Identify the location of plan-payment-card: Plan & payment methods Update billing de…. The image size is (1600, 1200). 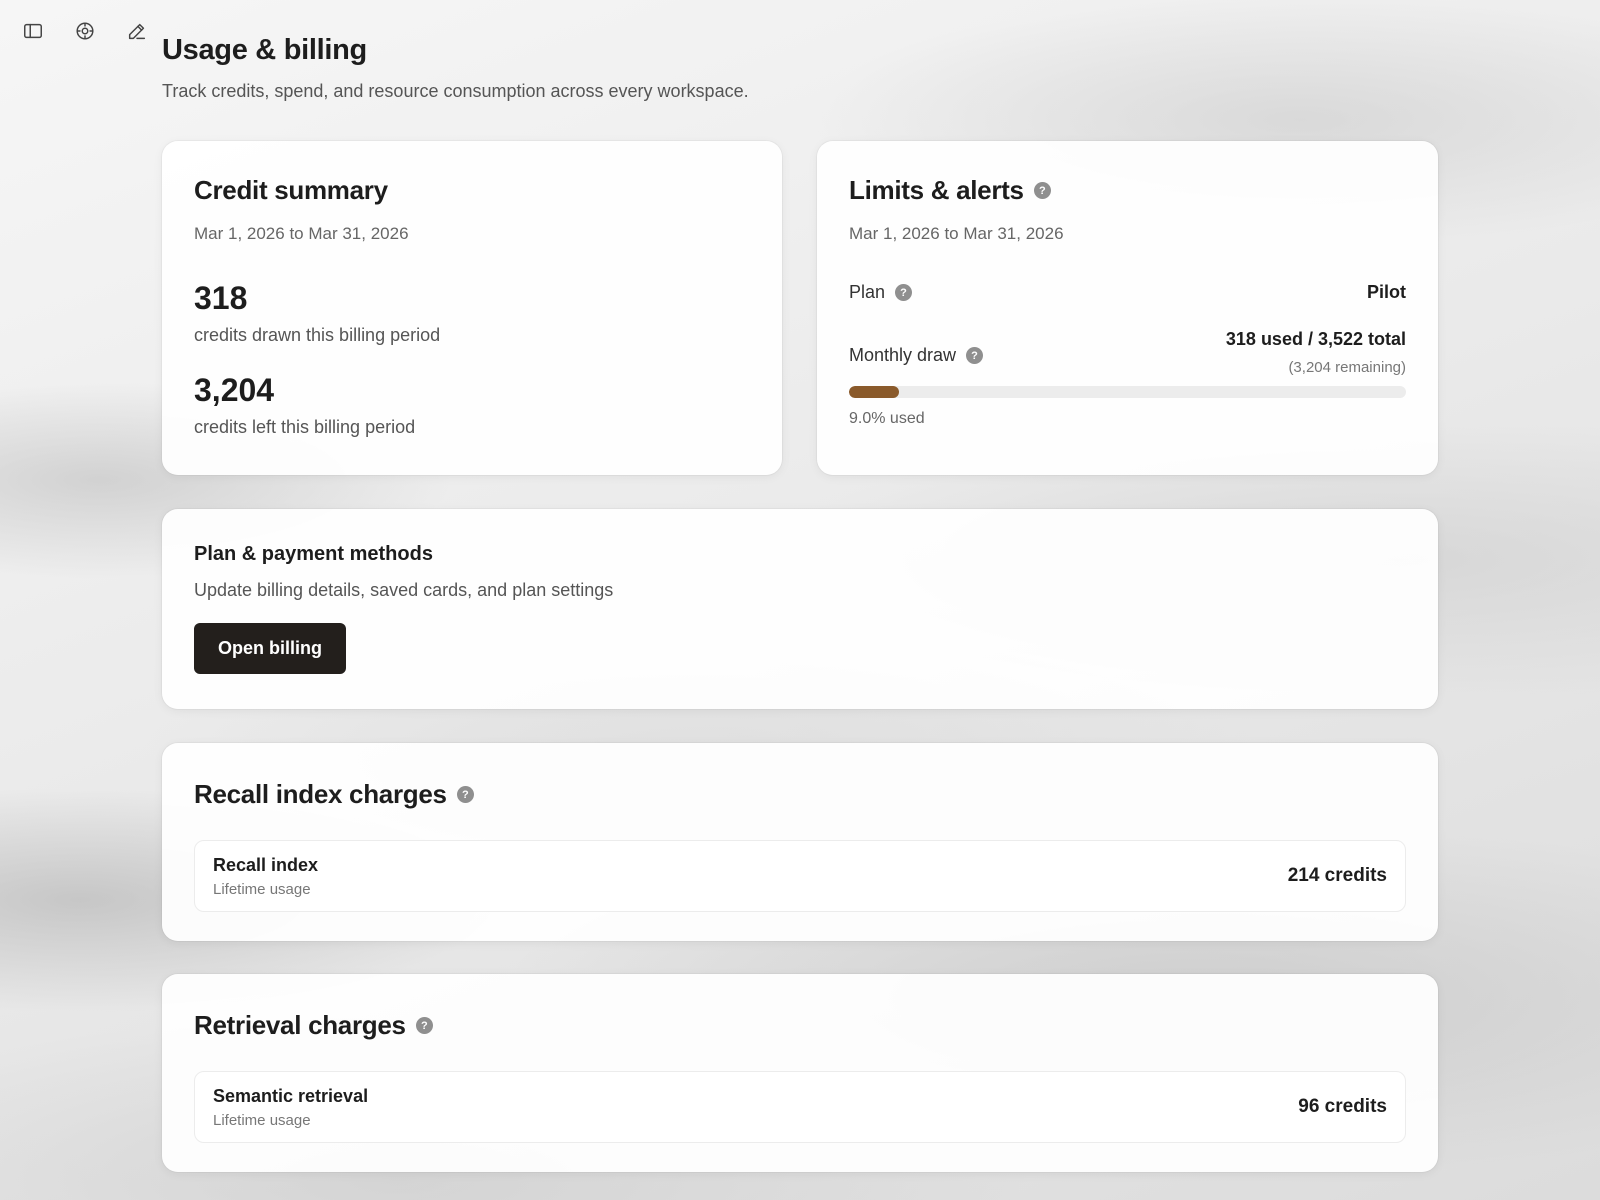
(800, 609).